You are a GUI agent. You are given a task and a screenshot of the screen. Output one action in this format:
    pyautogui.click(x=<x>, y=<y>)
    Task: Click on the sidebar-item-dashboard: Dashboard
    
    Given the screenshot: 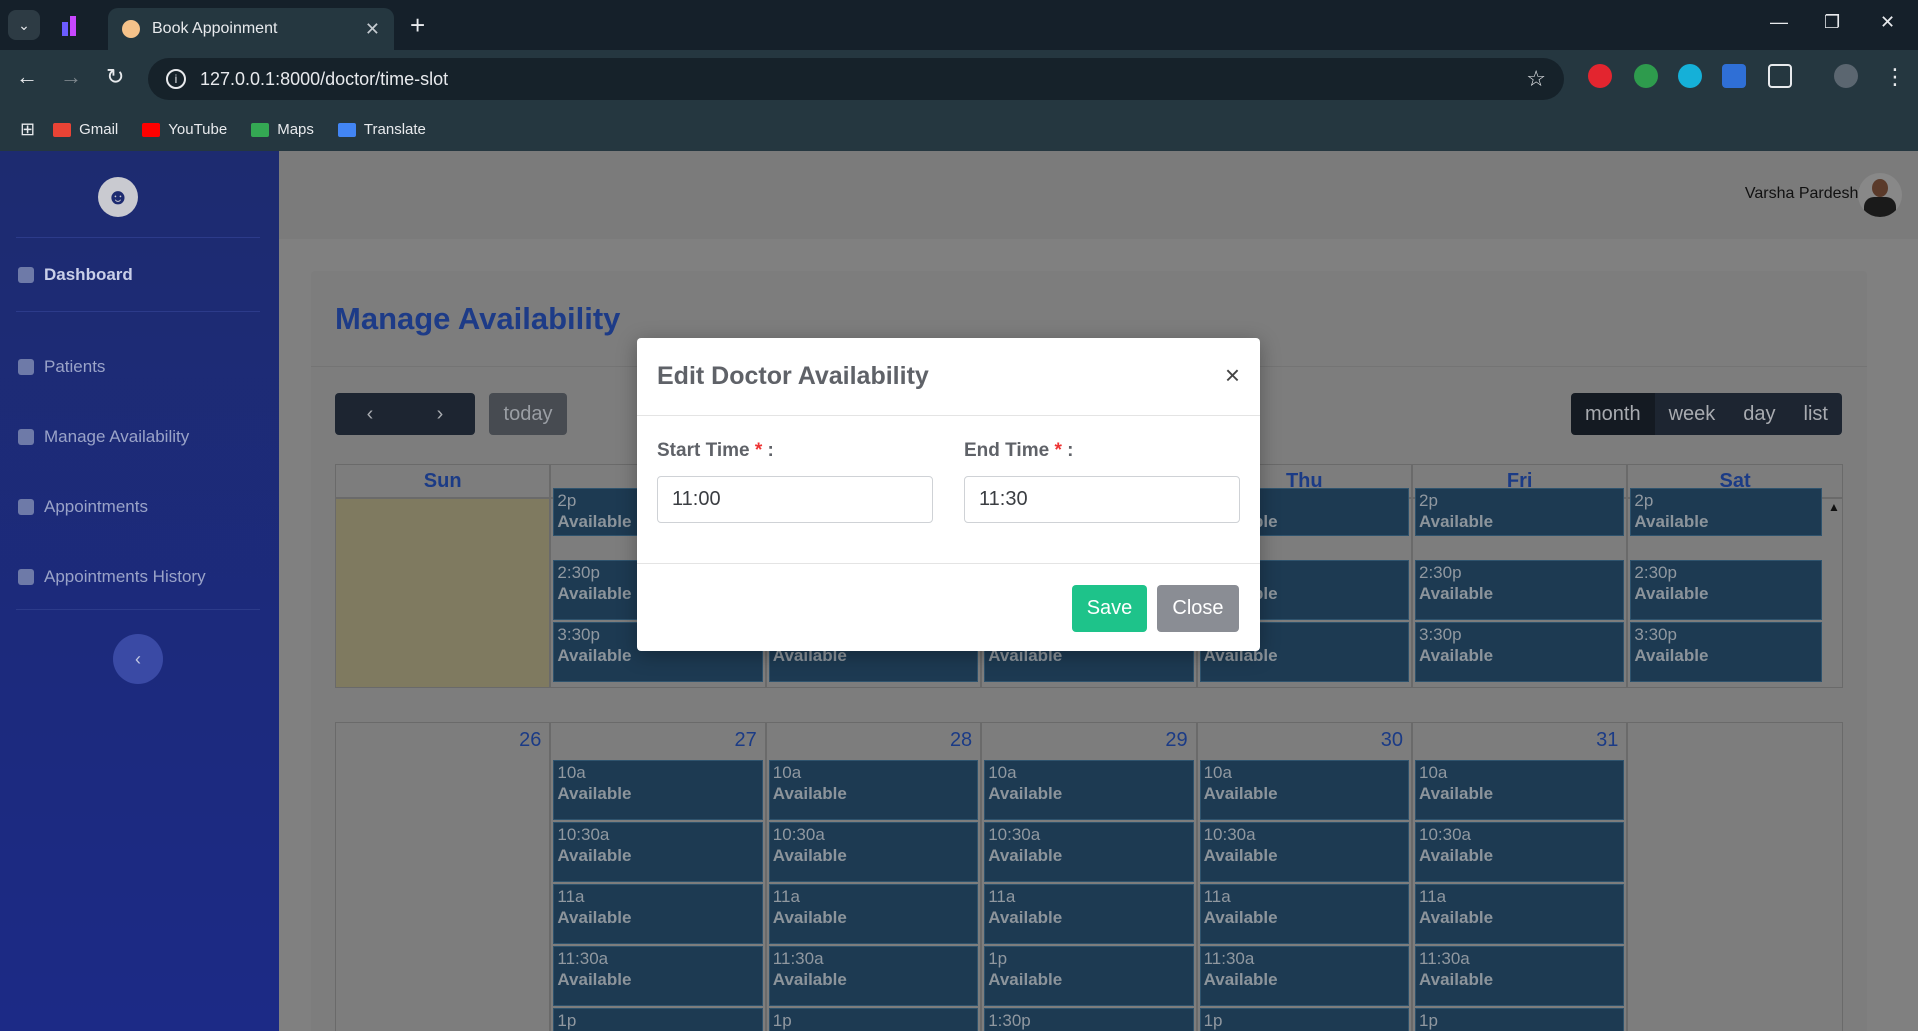 What is the action you would take?
    pyautogui.click(x=75, y=275)
    